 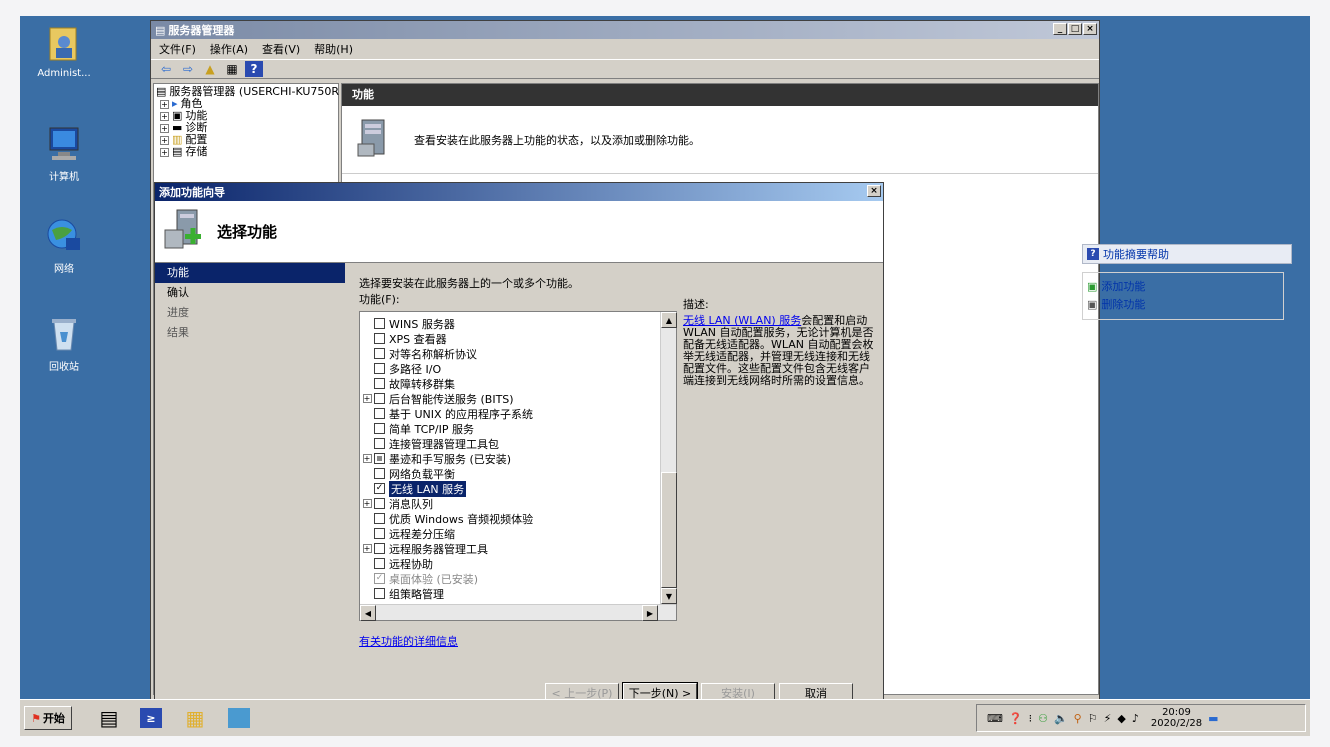 What do you see at coordinates (1060, 29) in the screenshot?
I see `minimize-button: _` at bounding box center [1060, 29].